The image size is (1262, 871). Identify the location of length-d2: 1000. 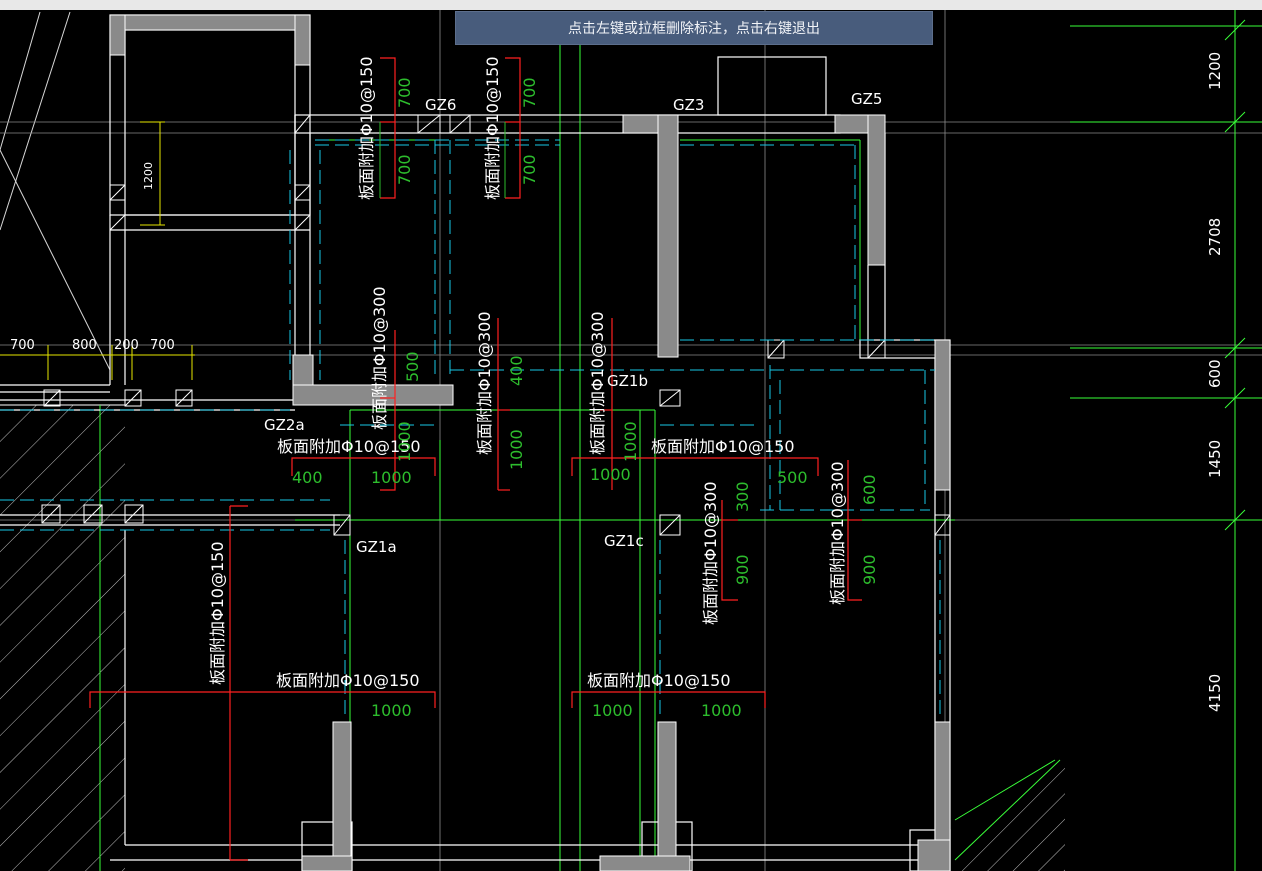
(516, 449).